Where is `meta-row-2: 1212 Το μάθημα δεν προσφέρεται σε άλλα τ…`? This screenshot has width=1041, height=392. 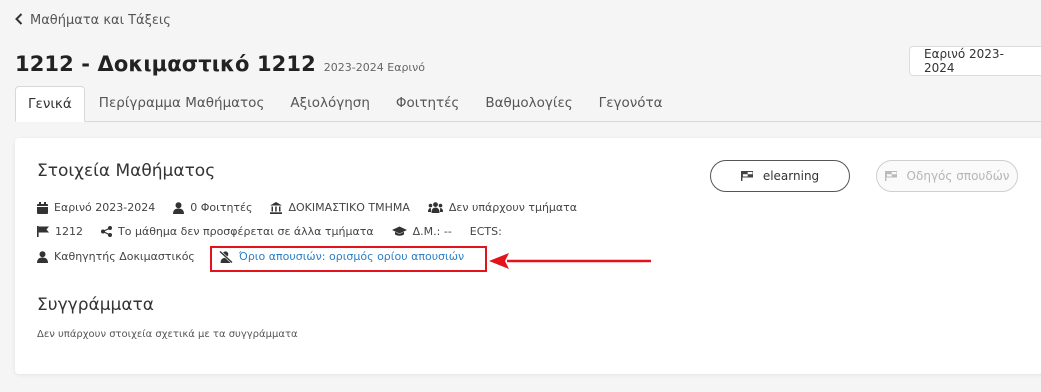
meta-row-2: 1212 Το μάθημα δεν προσφέρεται σε άλλα τ… is located at coordinates (278, 231).